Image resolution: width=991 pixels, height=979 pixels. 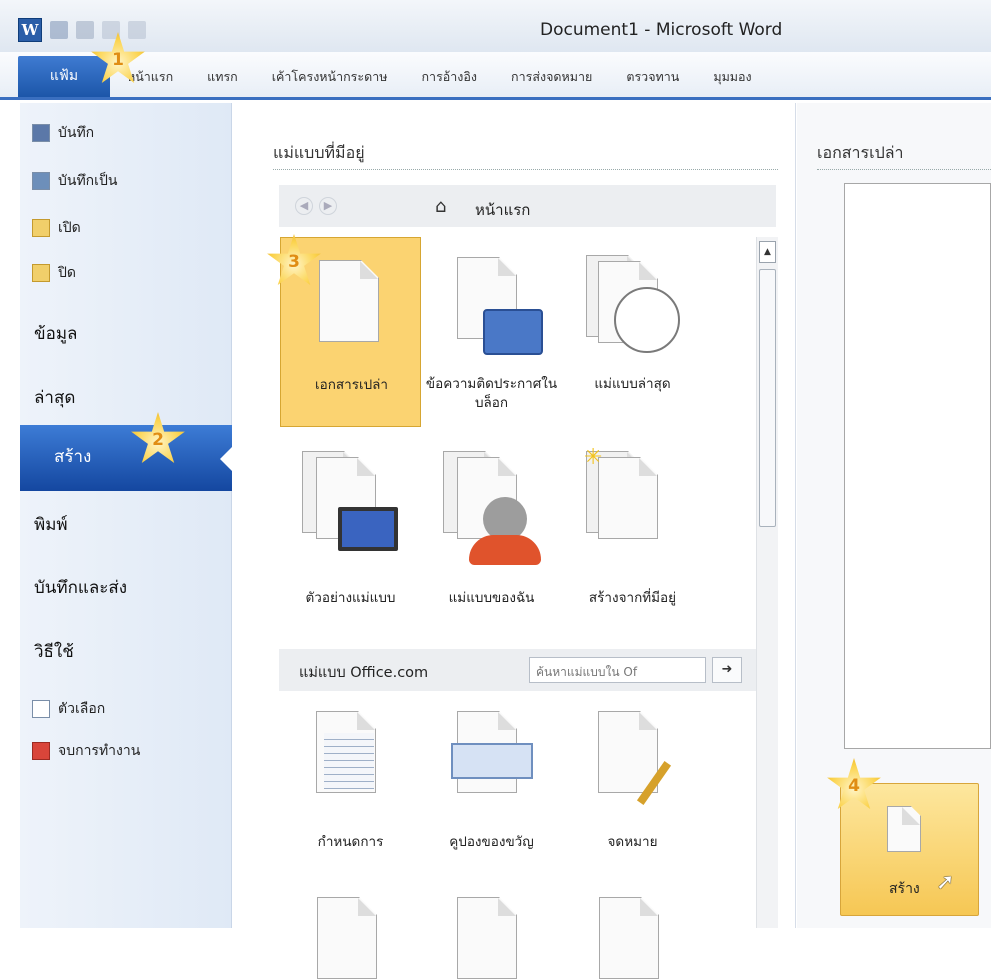 I want to click on sidebar-item-close: ปิด, so click(x=54, y=273).